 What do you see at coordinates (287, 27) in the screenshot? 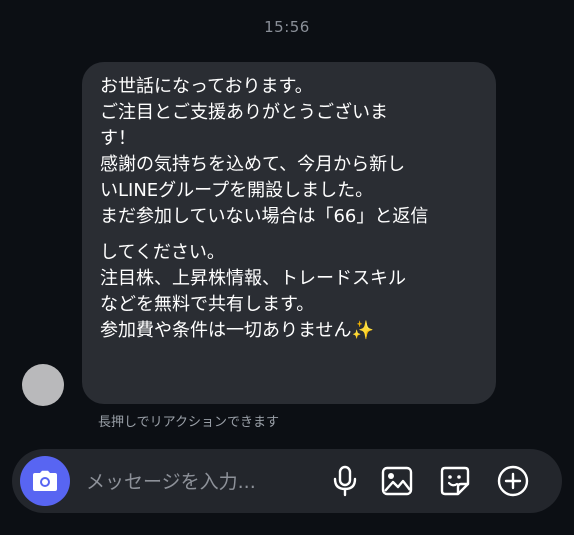
I see `timestamp: 15:56` at bounding box center [287, 27].